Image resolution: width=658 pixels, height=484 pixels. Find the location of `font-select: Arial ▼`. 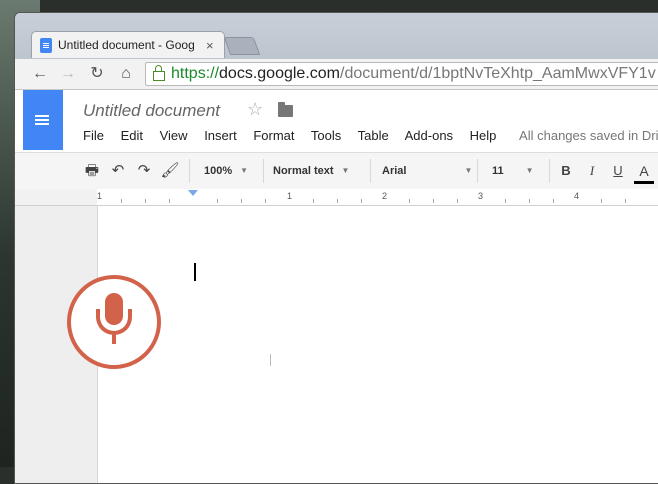

font-select: Arial ▼ is located at coordinates (427, 171).